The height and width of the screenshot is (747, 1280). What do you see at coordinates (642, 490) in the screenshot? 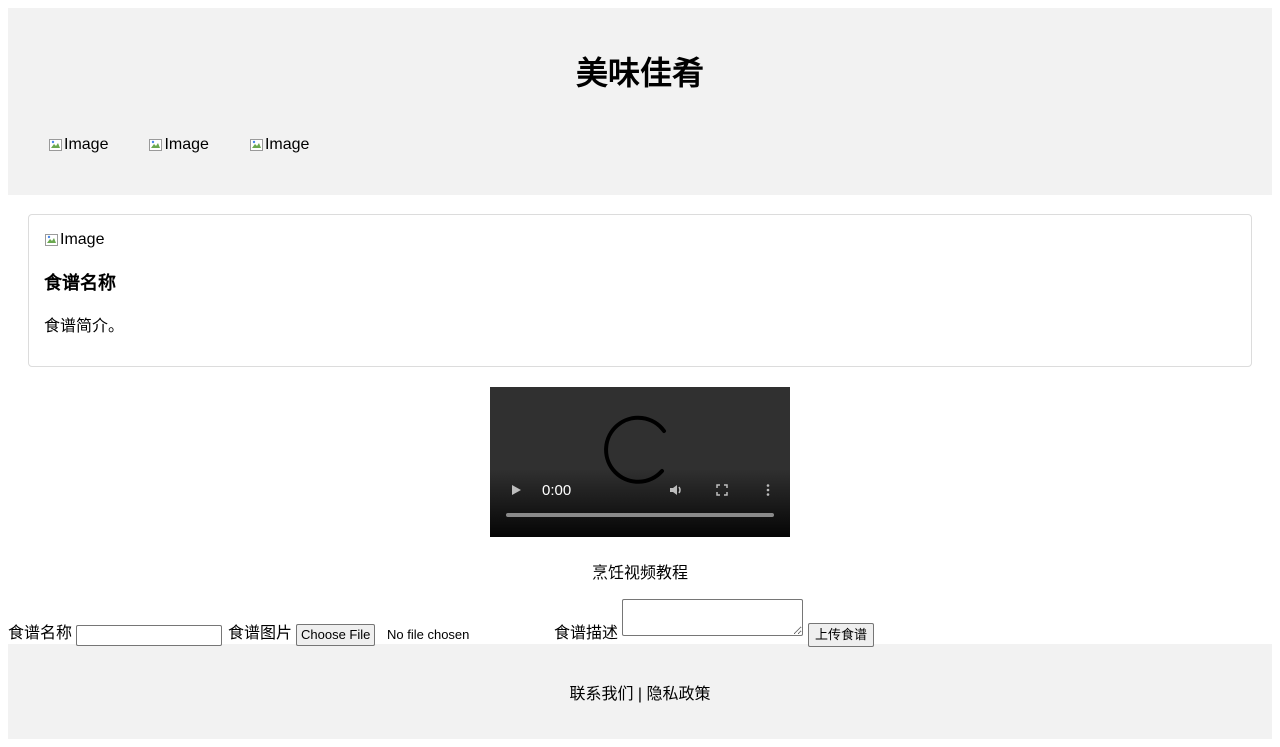
I see `video-controls: 0:00` at bounding box center [642, 490].